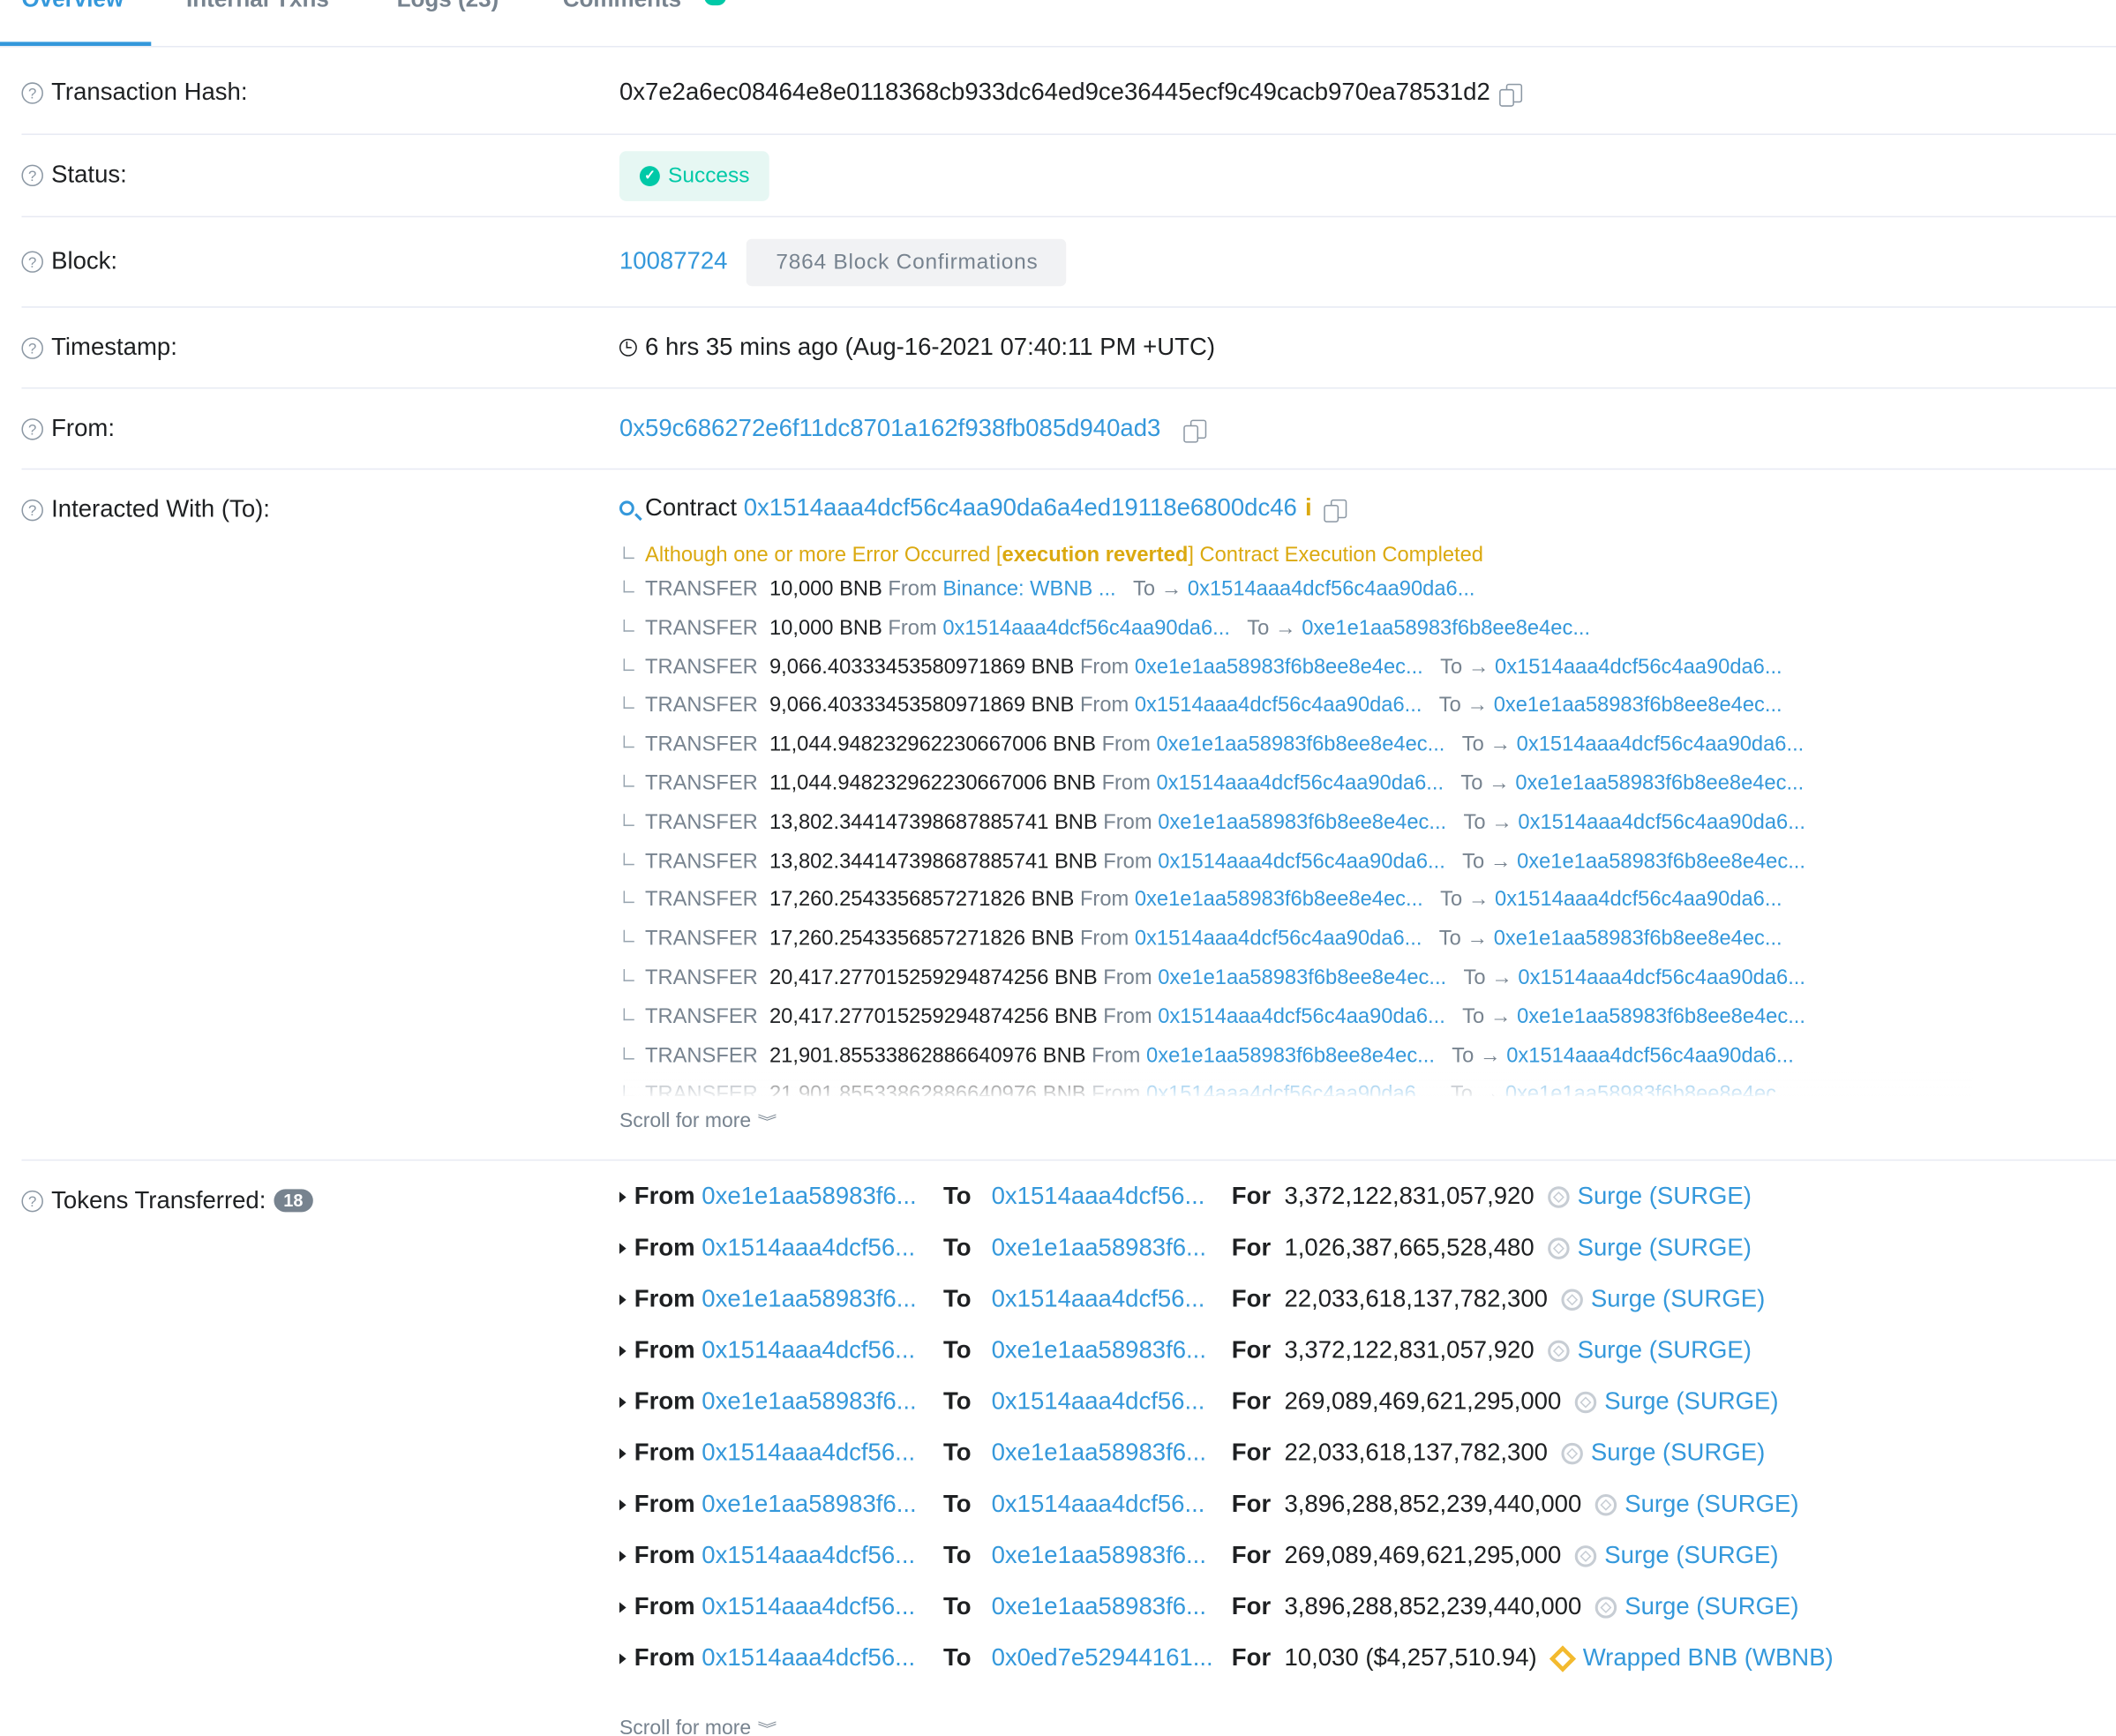  Describe the element at coordinates (664, 1503) in the screenshot. I see `from-keyword: From` at that location.